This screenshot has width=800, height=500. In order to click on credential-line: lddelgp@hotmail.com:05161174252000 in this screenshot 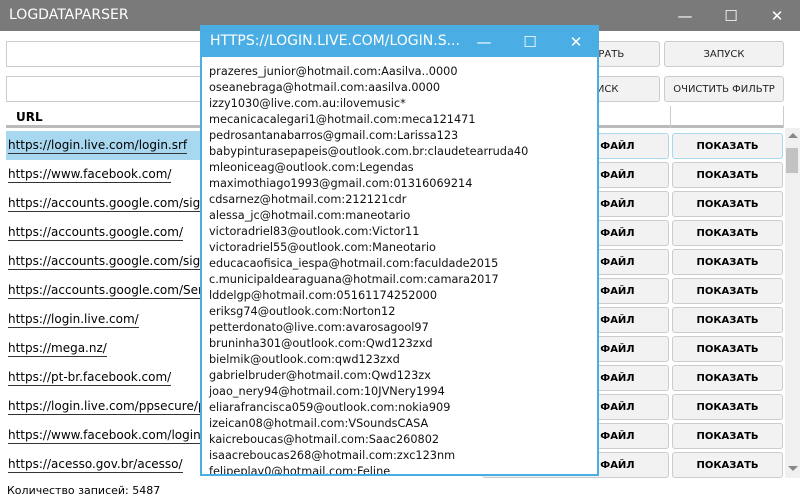, I will do `click(323, 295)`.